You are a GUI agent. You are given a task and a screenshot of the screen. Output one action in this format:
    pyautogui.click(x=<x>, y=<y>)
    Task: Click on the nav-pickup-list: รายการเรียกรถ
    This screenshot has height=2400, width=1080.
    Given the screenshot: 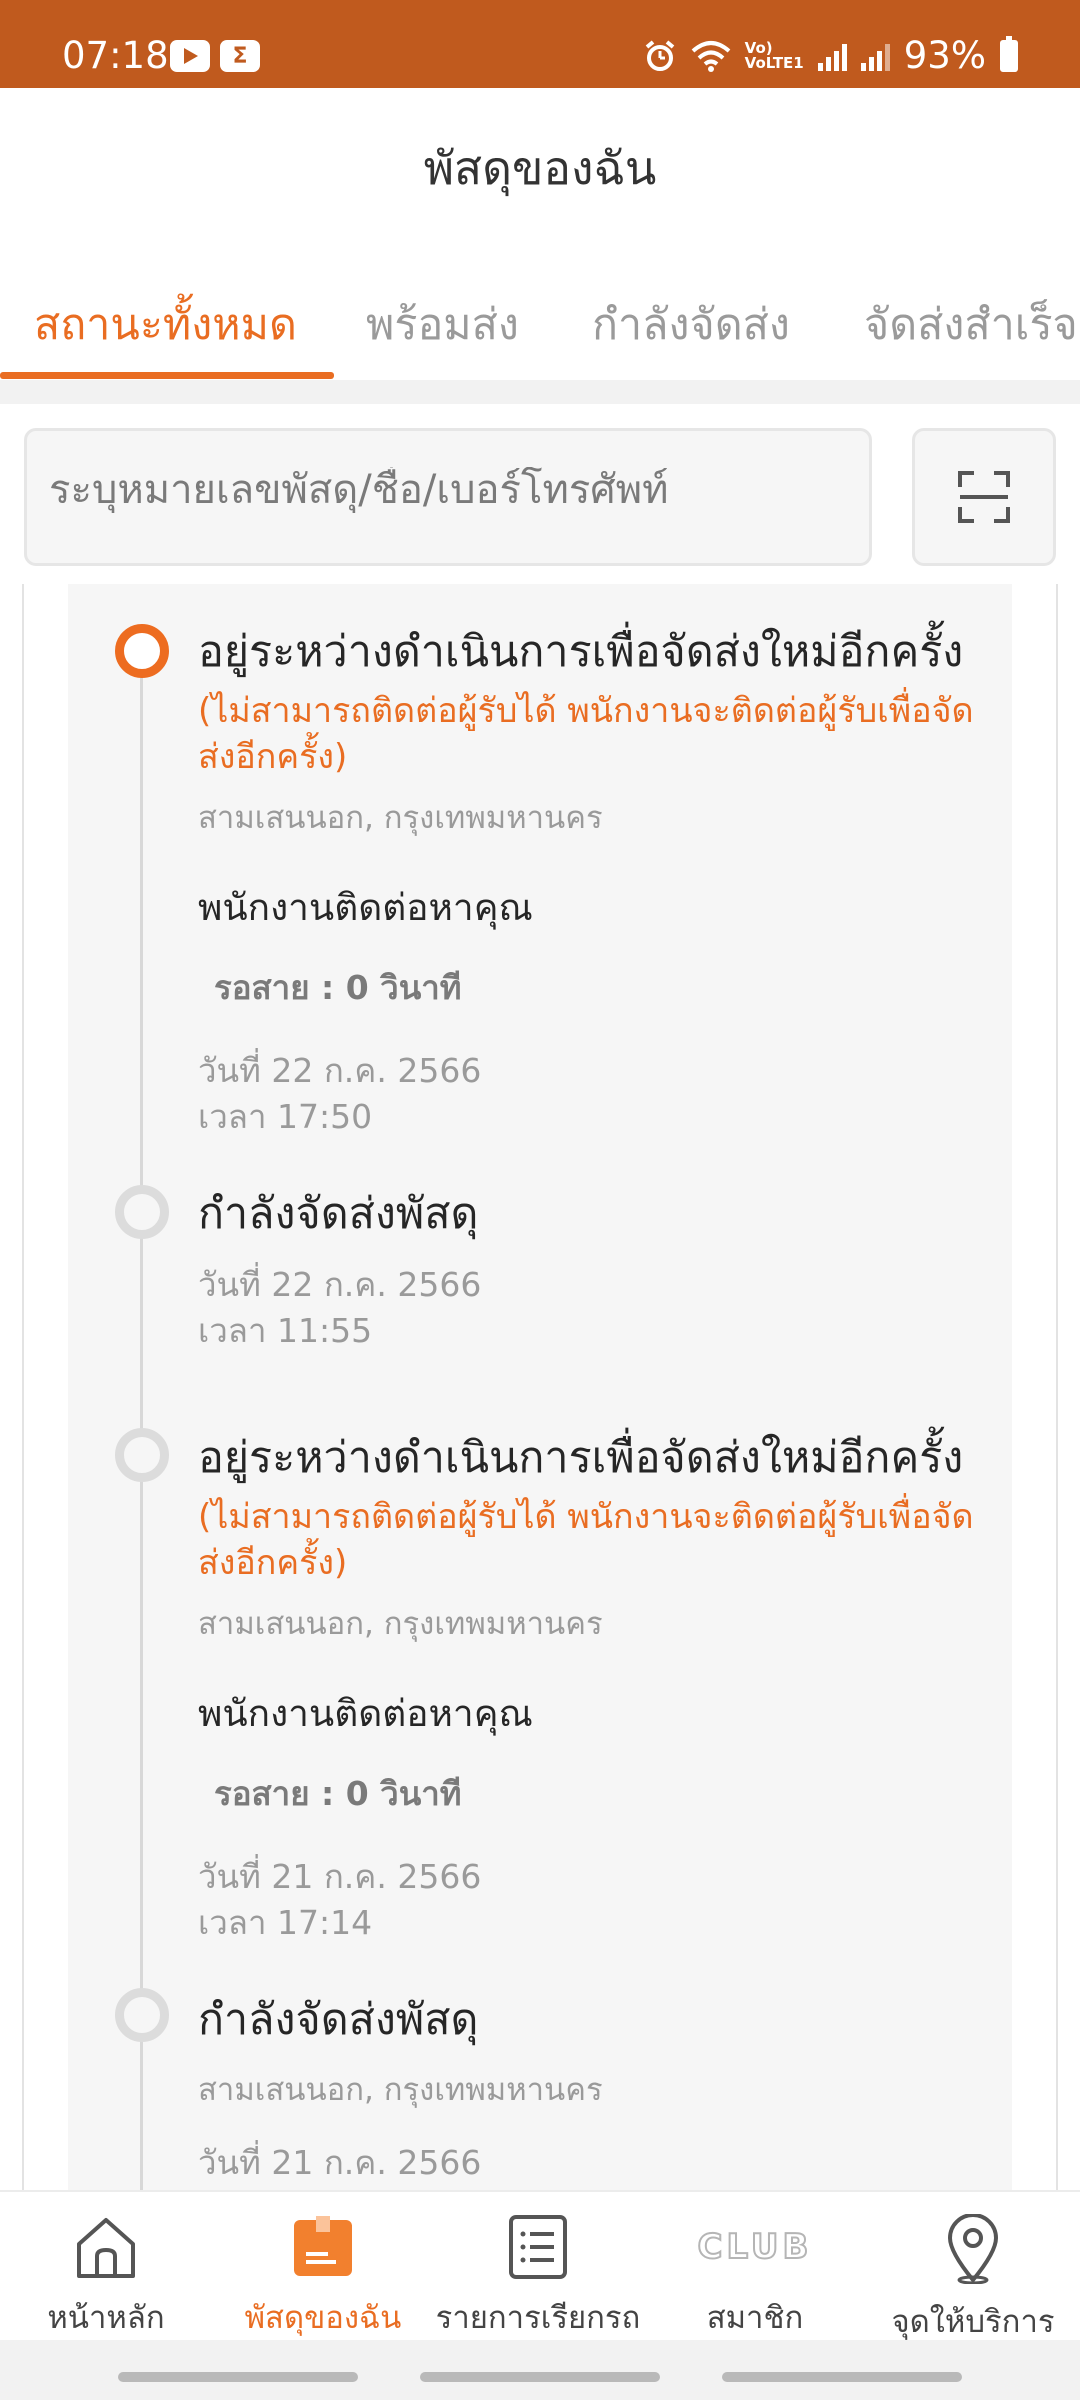 What is the action you would take?
    pyautogui.click(x=538, y=2267)
    